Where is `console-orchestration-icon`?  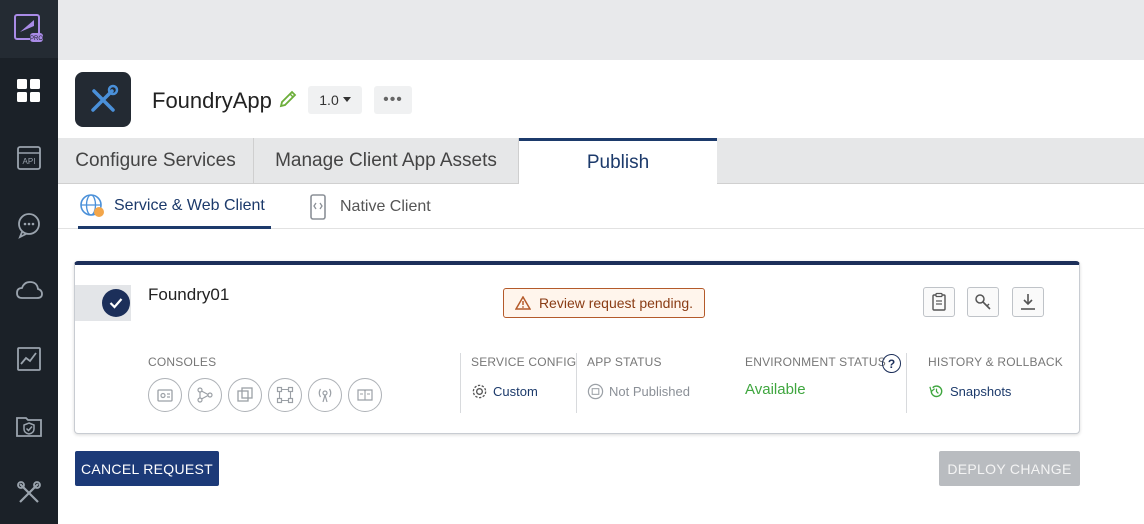
console-orchestration-icon is located at coordinates (285, 395).